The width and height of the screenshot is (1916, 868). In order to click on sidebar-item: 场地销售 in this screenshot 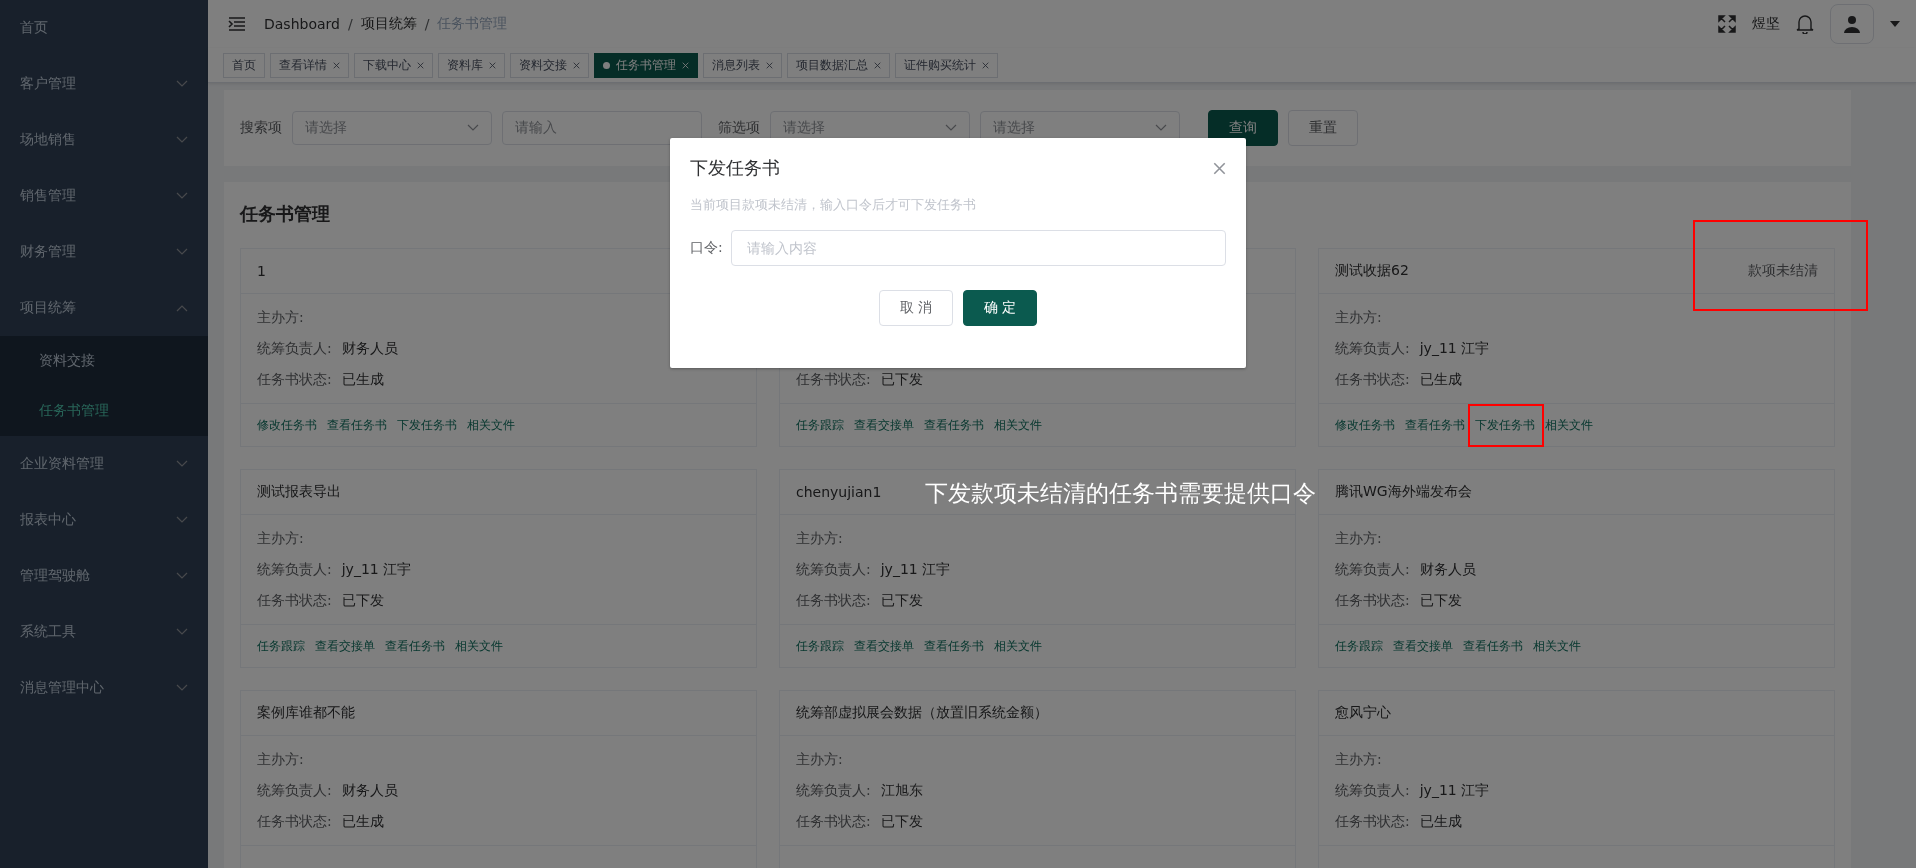, I will do `click(104, 140)`.